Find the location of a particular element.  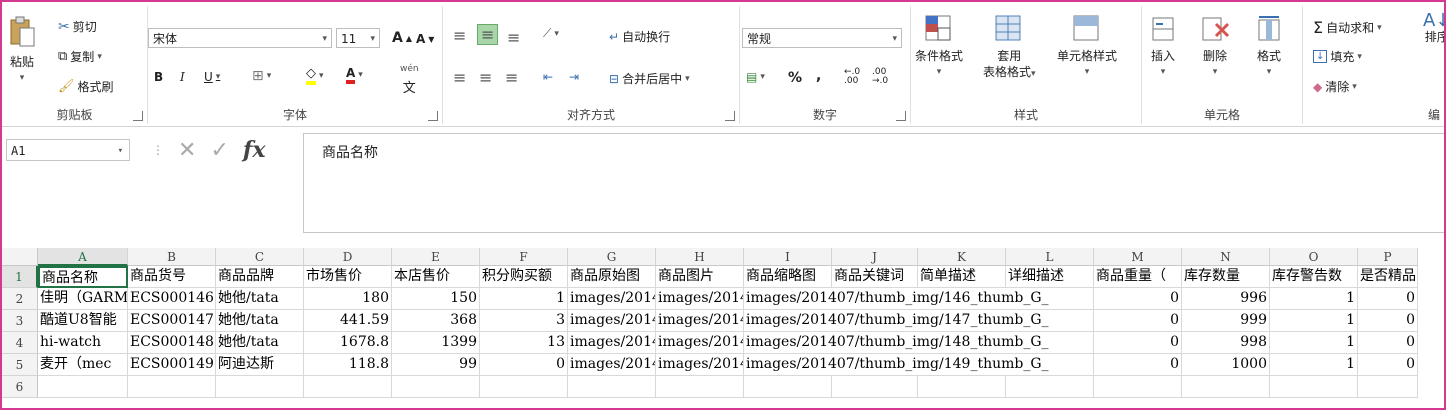

cell-m2: 0 is located at coordinates (1138, 299).